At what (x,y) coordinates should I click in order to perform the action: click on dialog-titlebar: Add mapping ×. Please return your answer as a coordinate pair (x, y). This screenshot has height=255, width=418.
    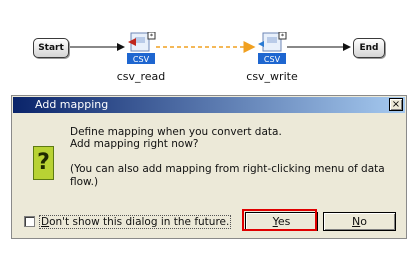
    Looking at the image, I should click on (209, 105).